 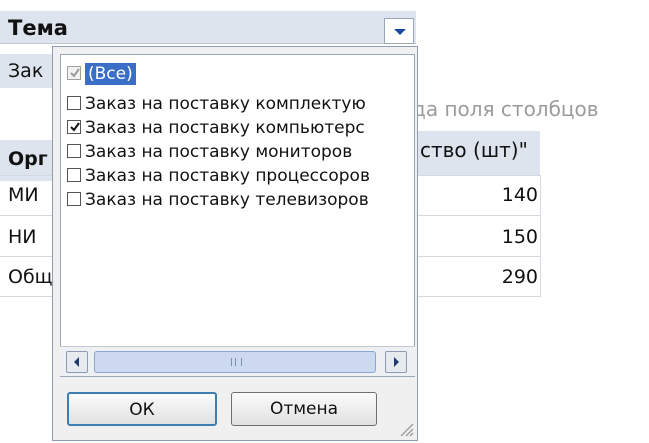 I want to click on scrollbar-thumb, so click(x=235, y=362).